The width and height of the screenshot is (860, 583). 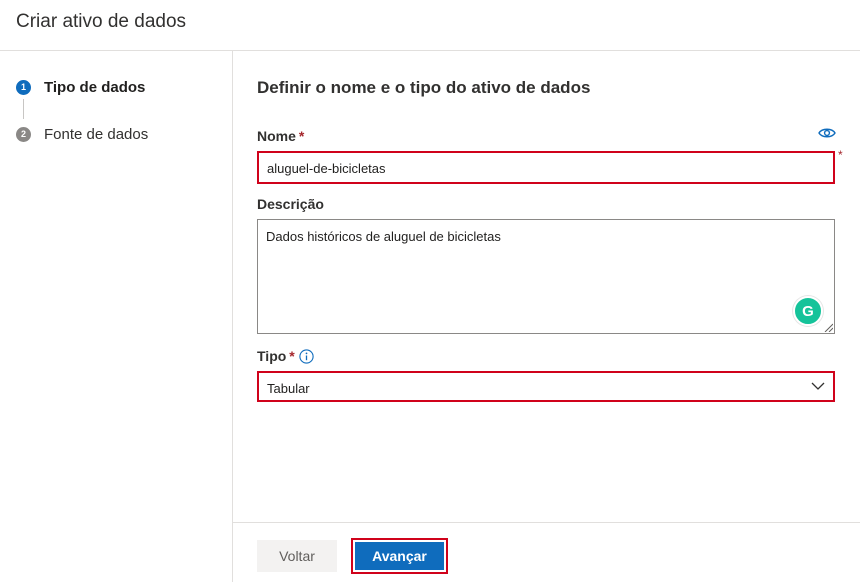 I want to click on step-label: Fonte de dados, so click(x=96, y=134).